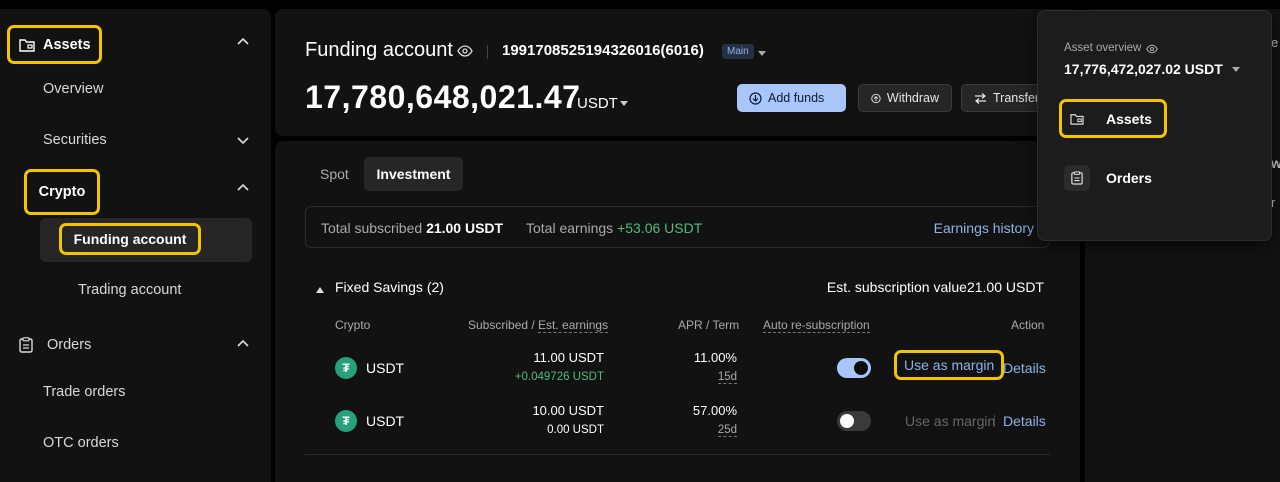  What do you see at coordinates (67, 44) in the screenshot?
I see `sidebar-item-label: Assets` at bounding box center [67, 44].